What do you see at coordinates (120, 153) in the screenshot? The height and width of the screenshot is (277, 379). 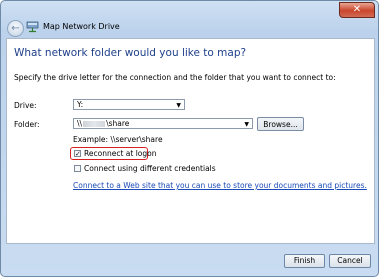 I see `reconnect-label: Reconnect at logon` at bounding box center [120, 153].